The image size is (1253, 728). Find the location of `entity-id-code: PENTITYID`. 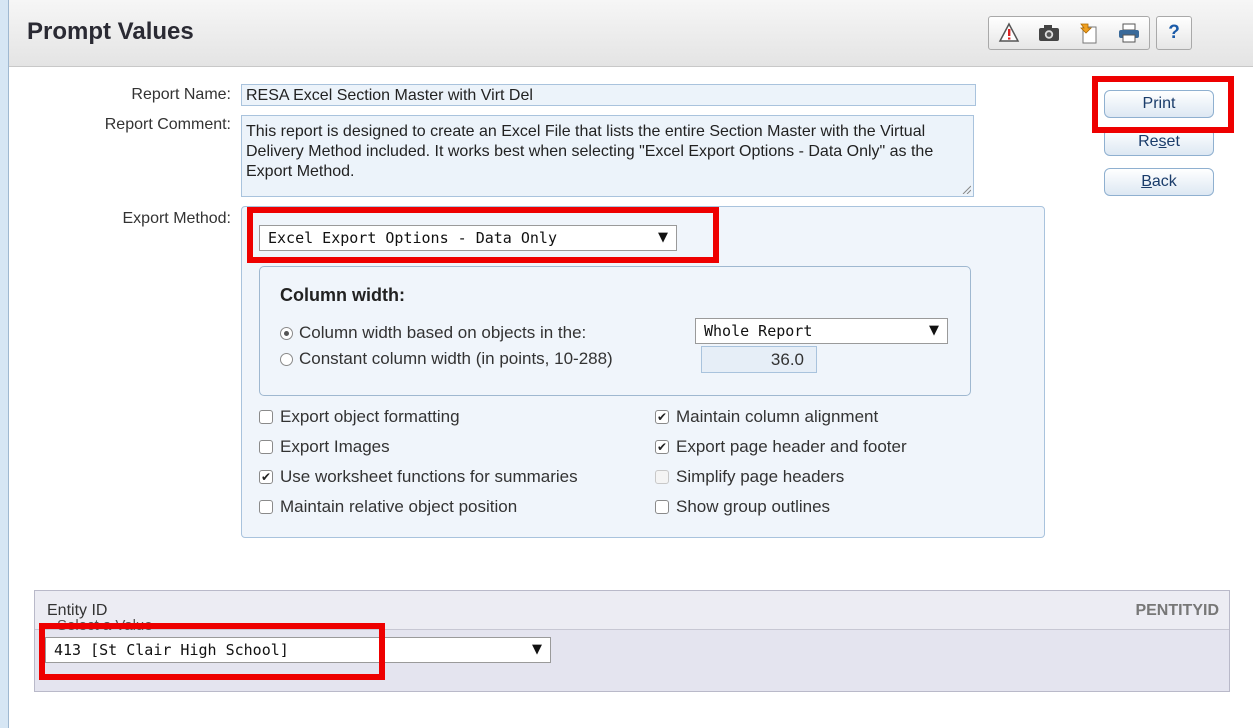

entity-id-code: PENTITYID is located at coordinates (1177, 610).